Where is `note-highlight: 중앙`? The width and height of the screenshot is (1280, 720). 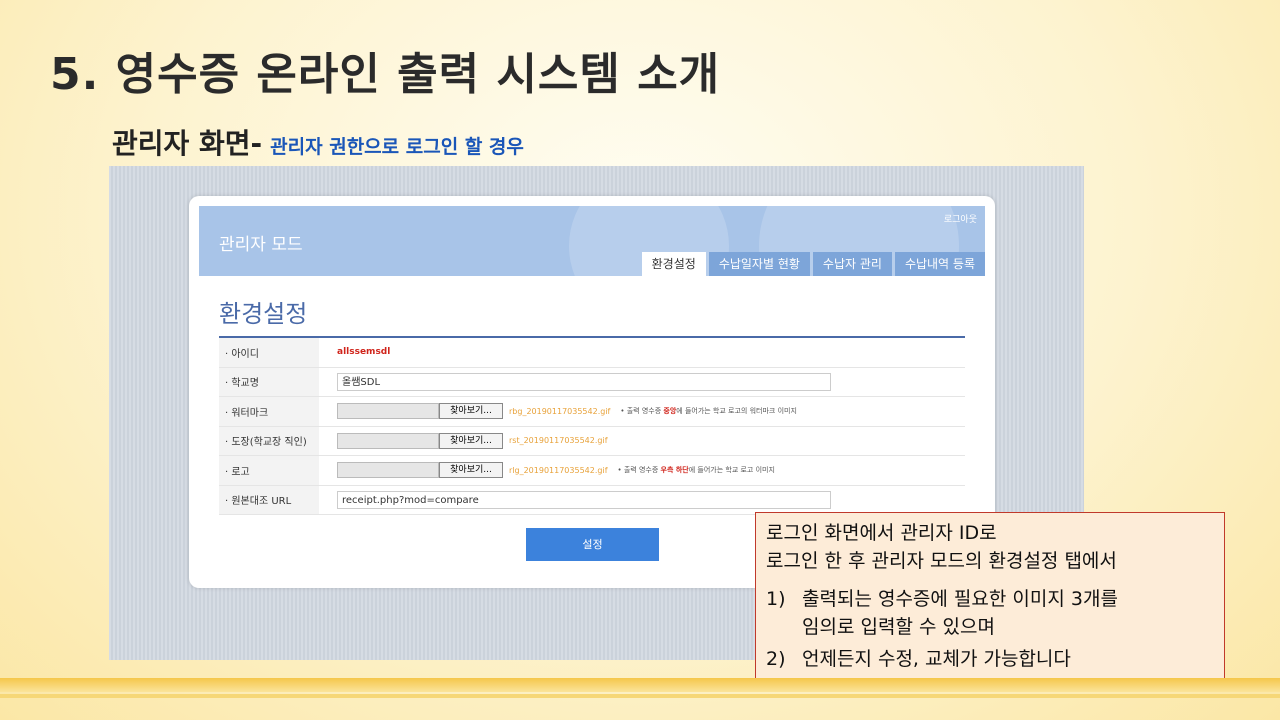 note-highlight: 중앙 is located at coordinates (670, 411).